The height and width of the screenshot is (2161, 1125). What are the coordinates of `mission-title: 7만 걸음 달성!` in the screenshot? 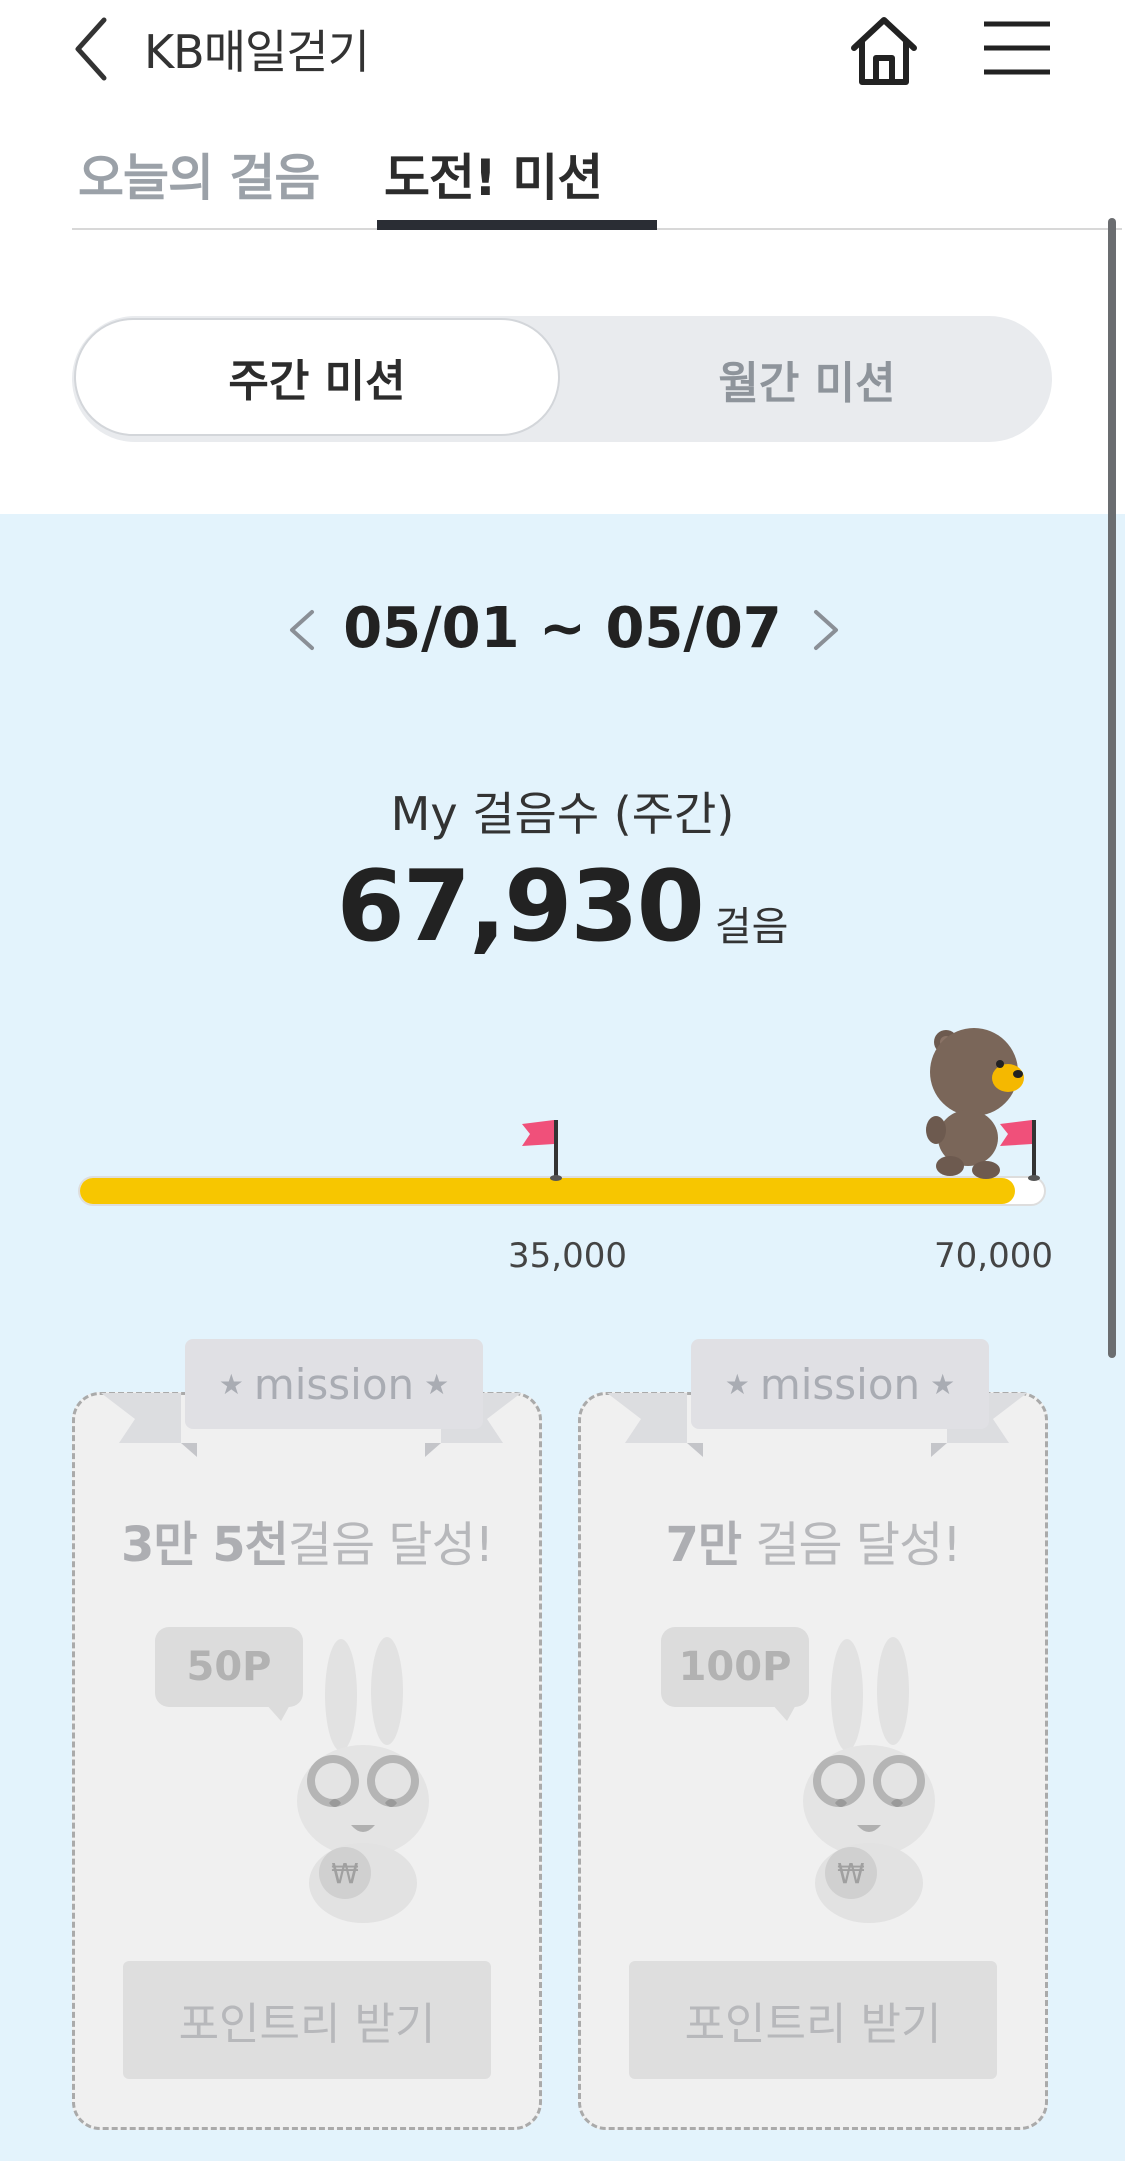 It's located at (813, 1540).